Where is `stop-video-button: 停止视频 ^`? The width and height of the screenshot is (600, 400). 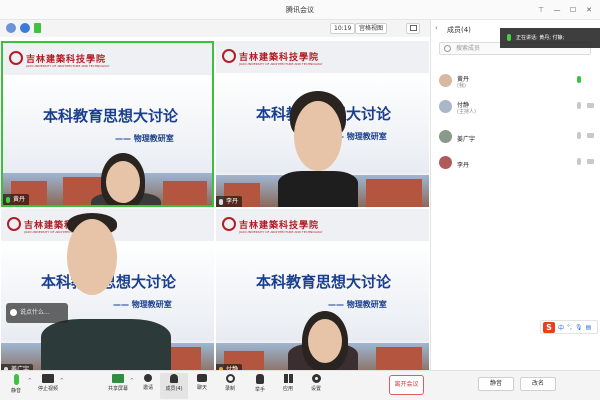
stop-video-button: 停止视频 ^ is located at coordinates (49, 386).